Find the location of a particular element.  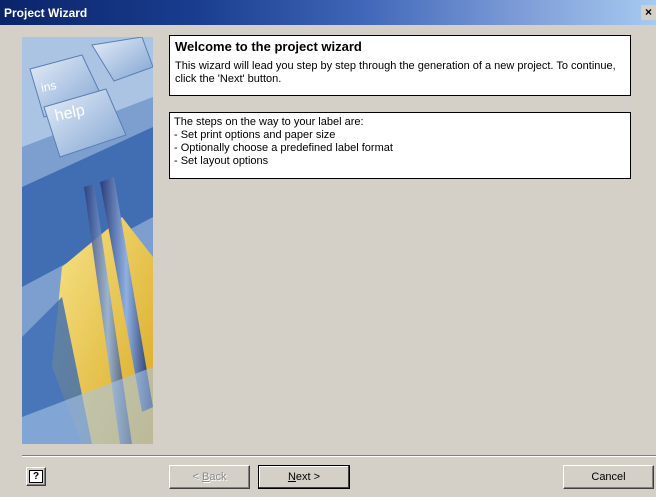

close-icon: × is located at coordinates (648, 12).